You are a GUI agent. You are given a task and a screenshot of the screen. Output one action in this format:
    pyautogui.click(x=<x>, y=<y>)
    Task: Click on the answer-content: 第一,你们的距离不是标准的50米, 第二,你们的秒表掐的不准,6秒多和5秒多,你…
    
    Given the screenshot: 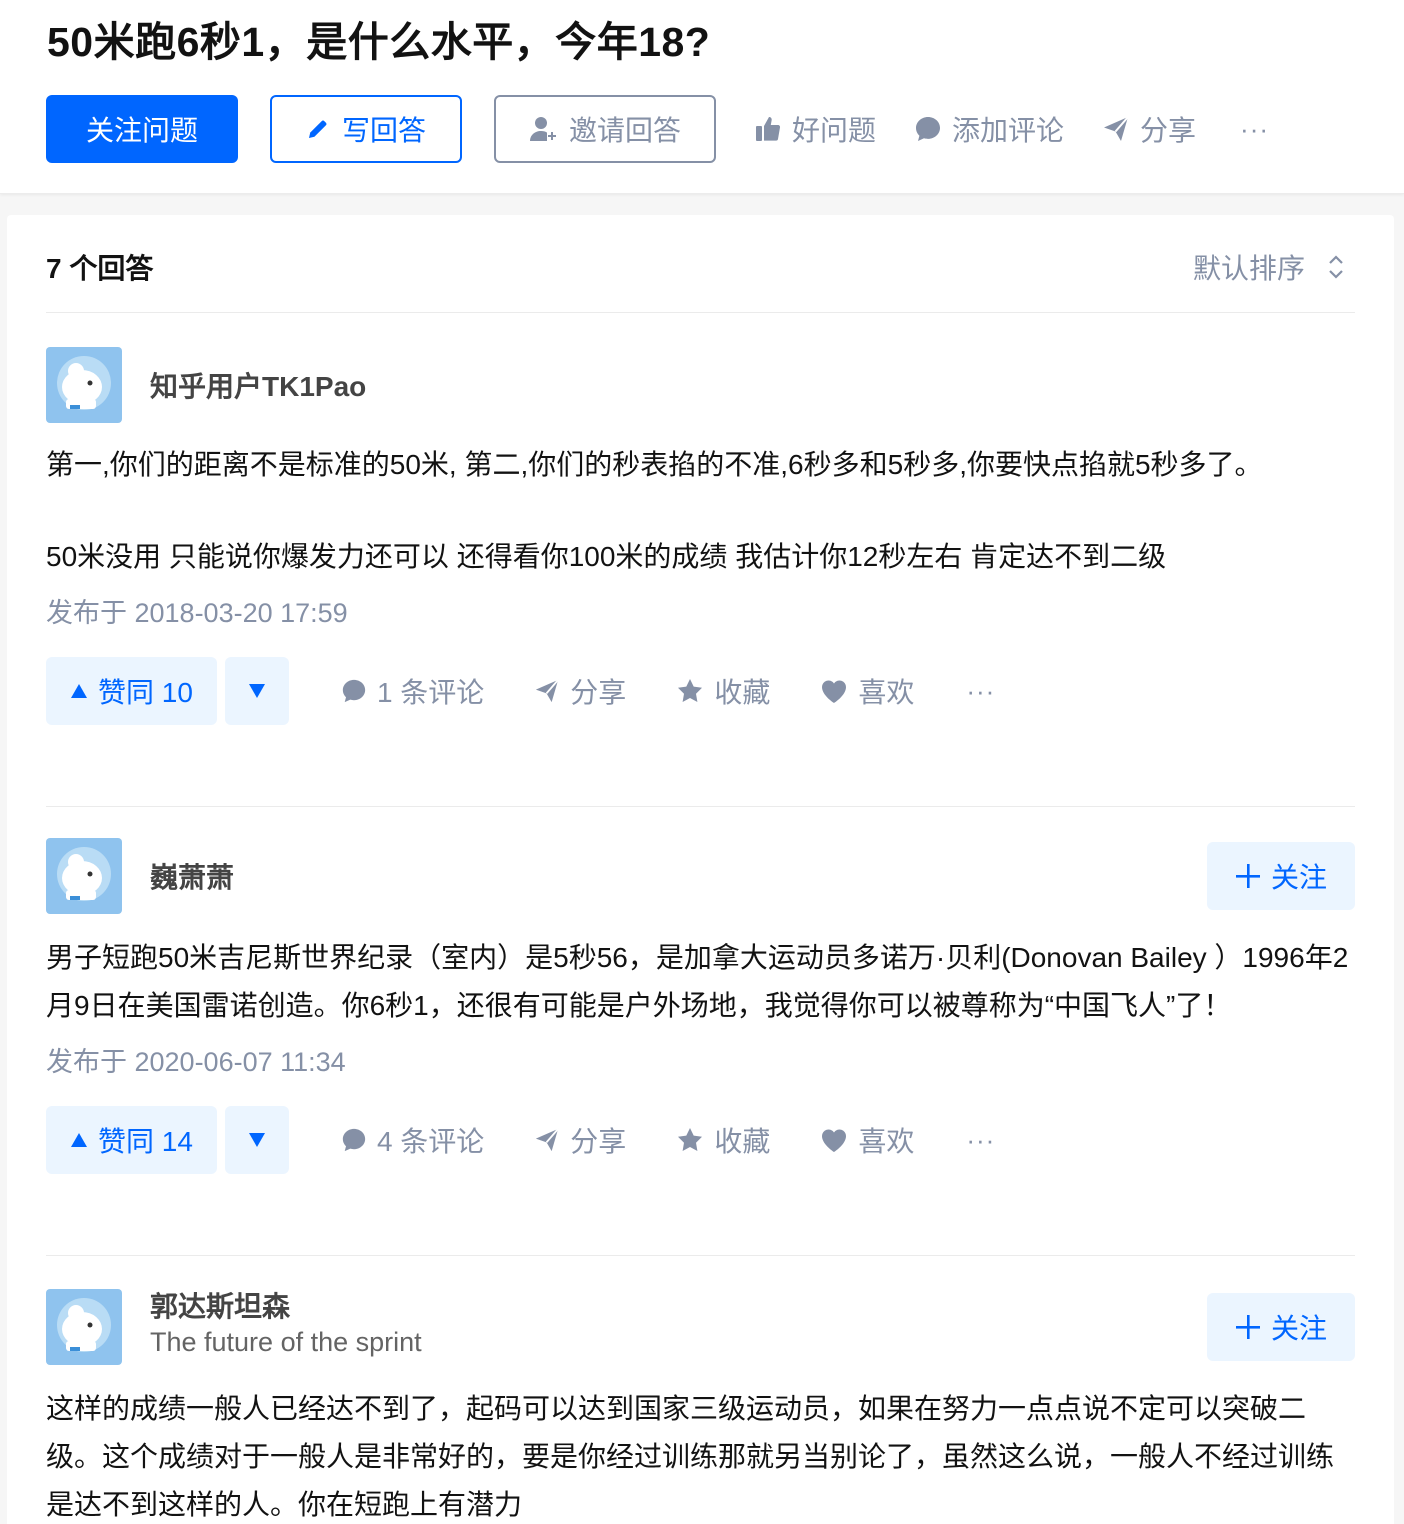 What is the action you would take?
    pyautogui.click(x=700, y=511)
    